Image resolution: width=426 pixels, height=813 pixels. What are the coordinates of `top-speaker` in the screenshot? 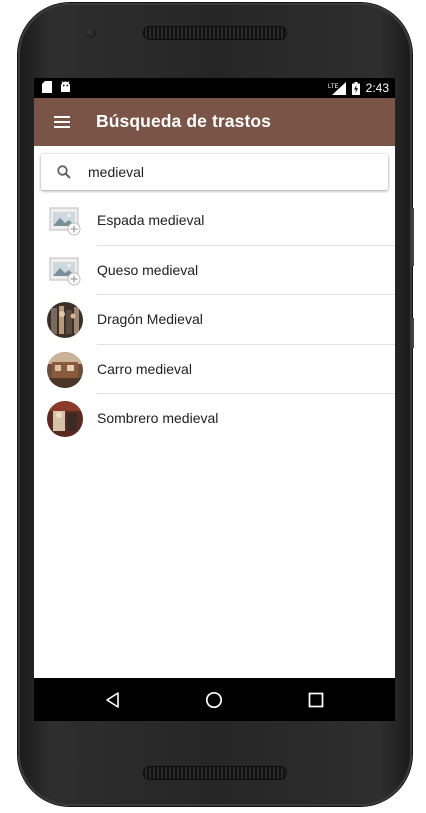 It's located at (215, 33).